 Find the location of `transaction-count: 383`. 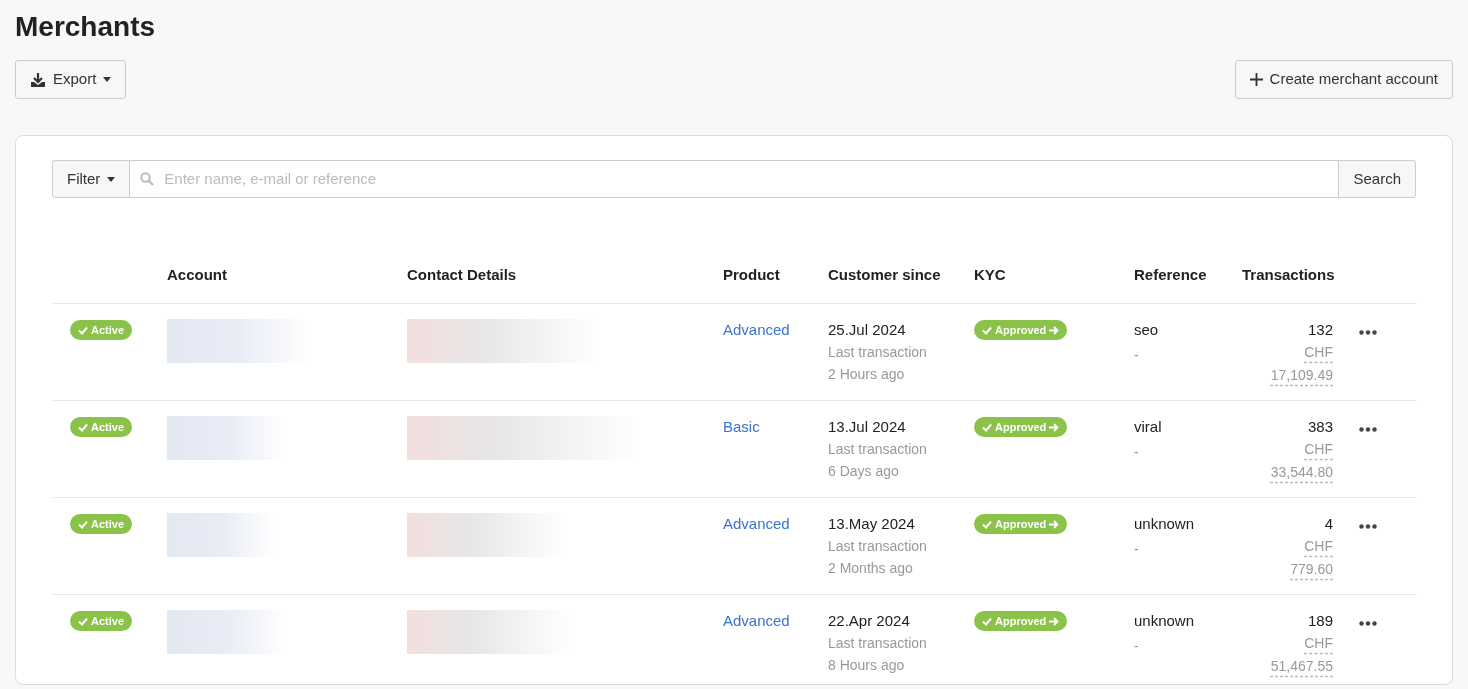

transaction-count: 383 is located at coordinates (1319, 426).